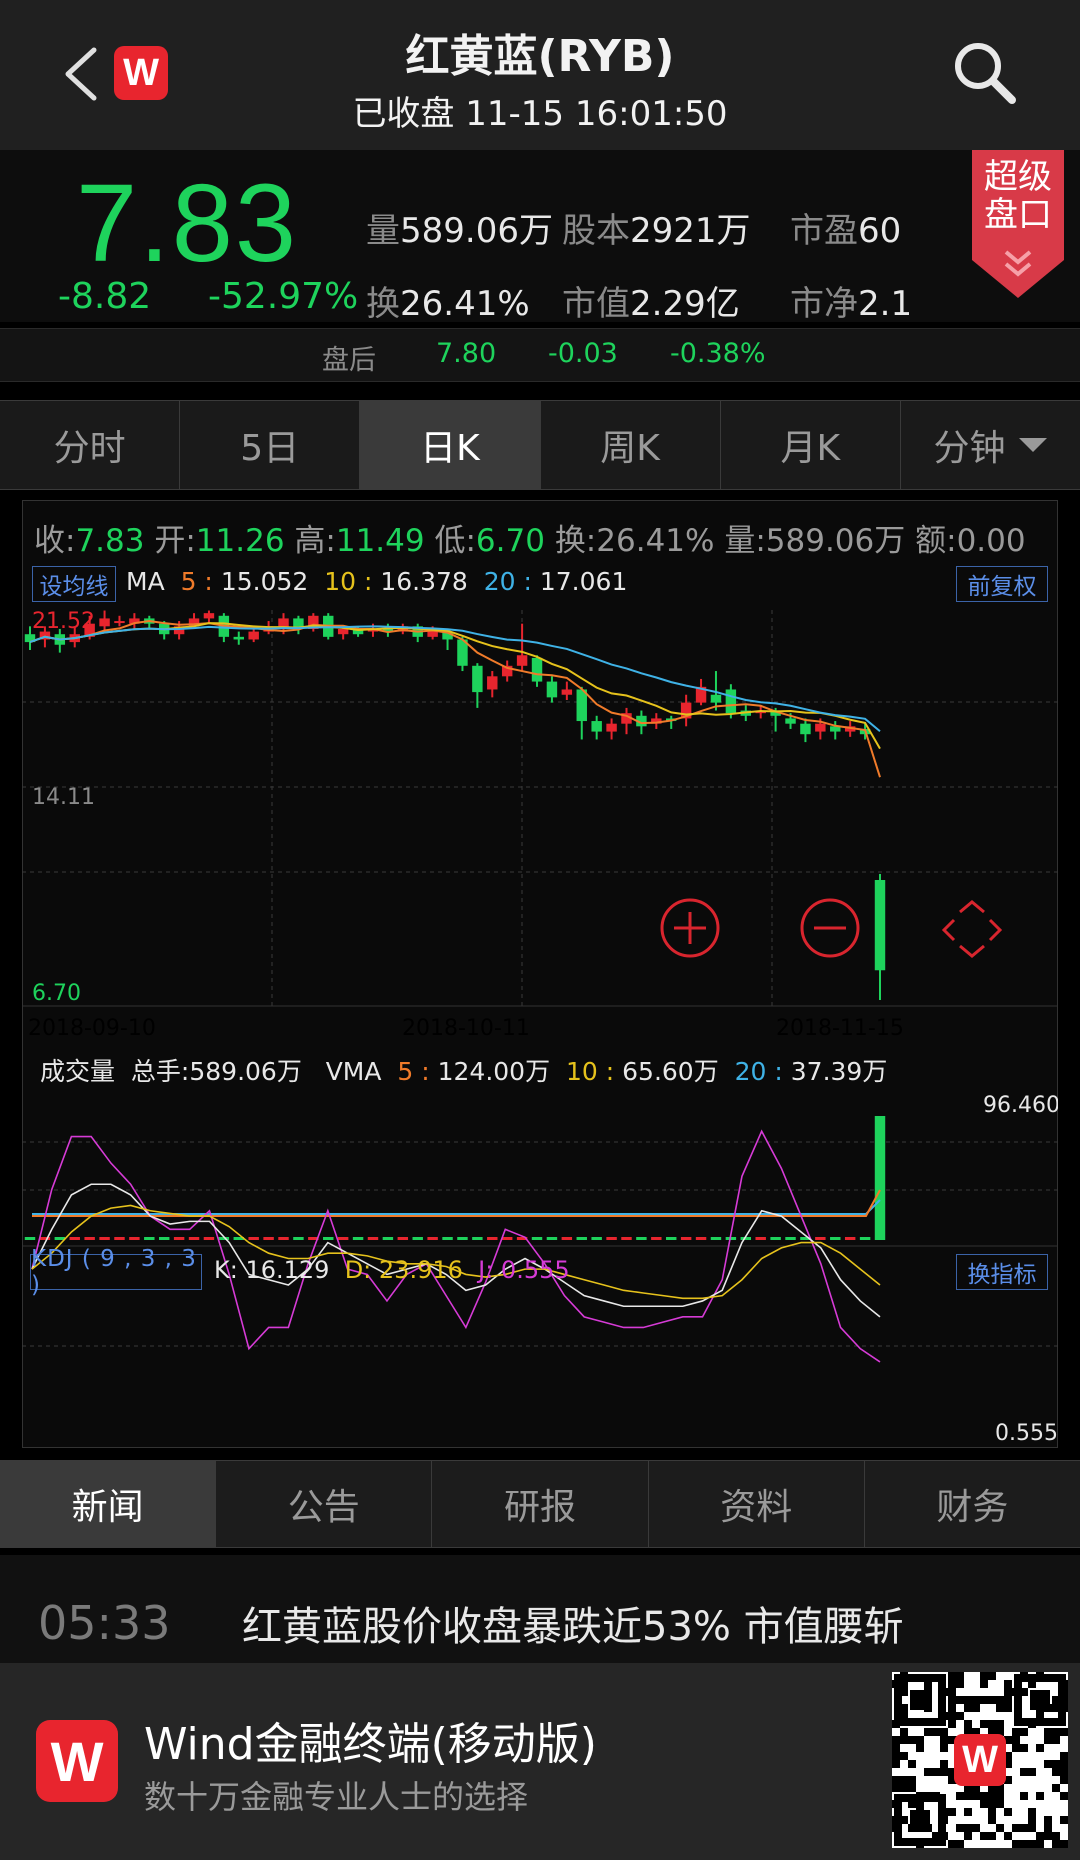 This screenshot has height=1860, width=1080. I want to click on zoom-in-icon, so click(690, 928).